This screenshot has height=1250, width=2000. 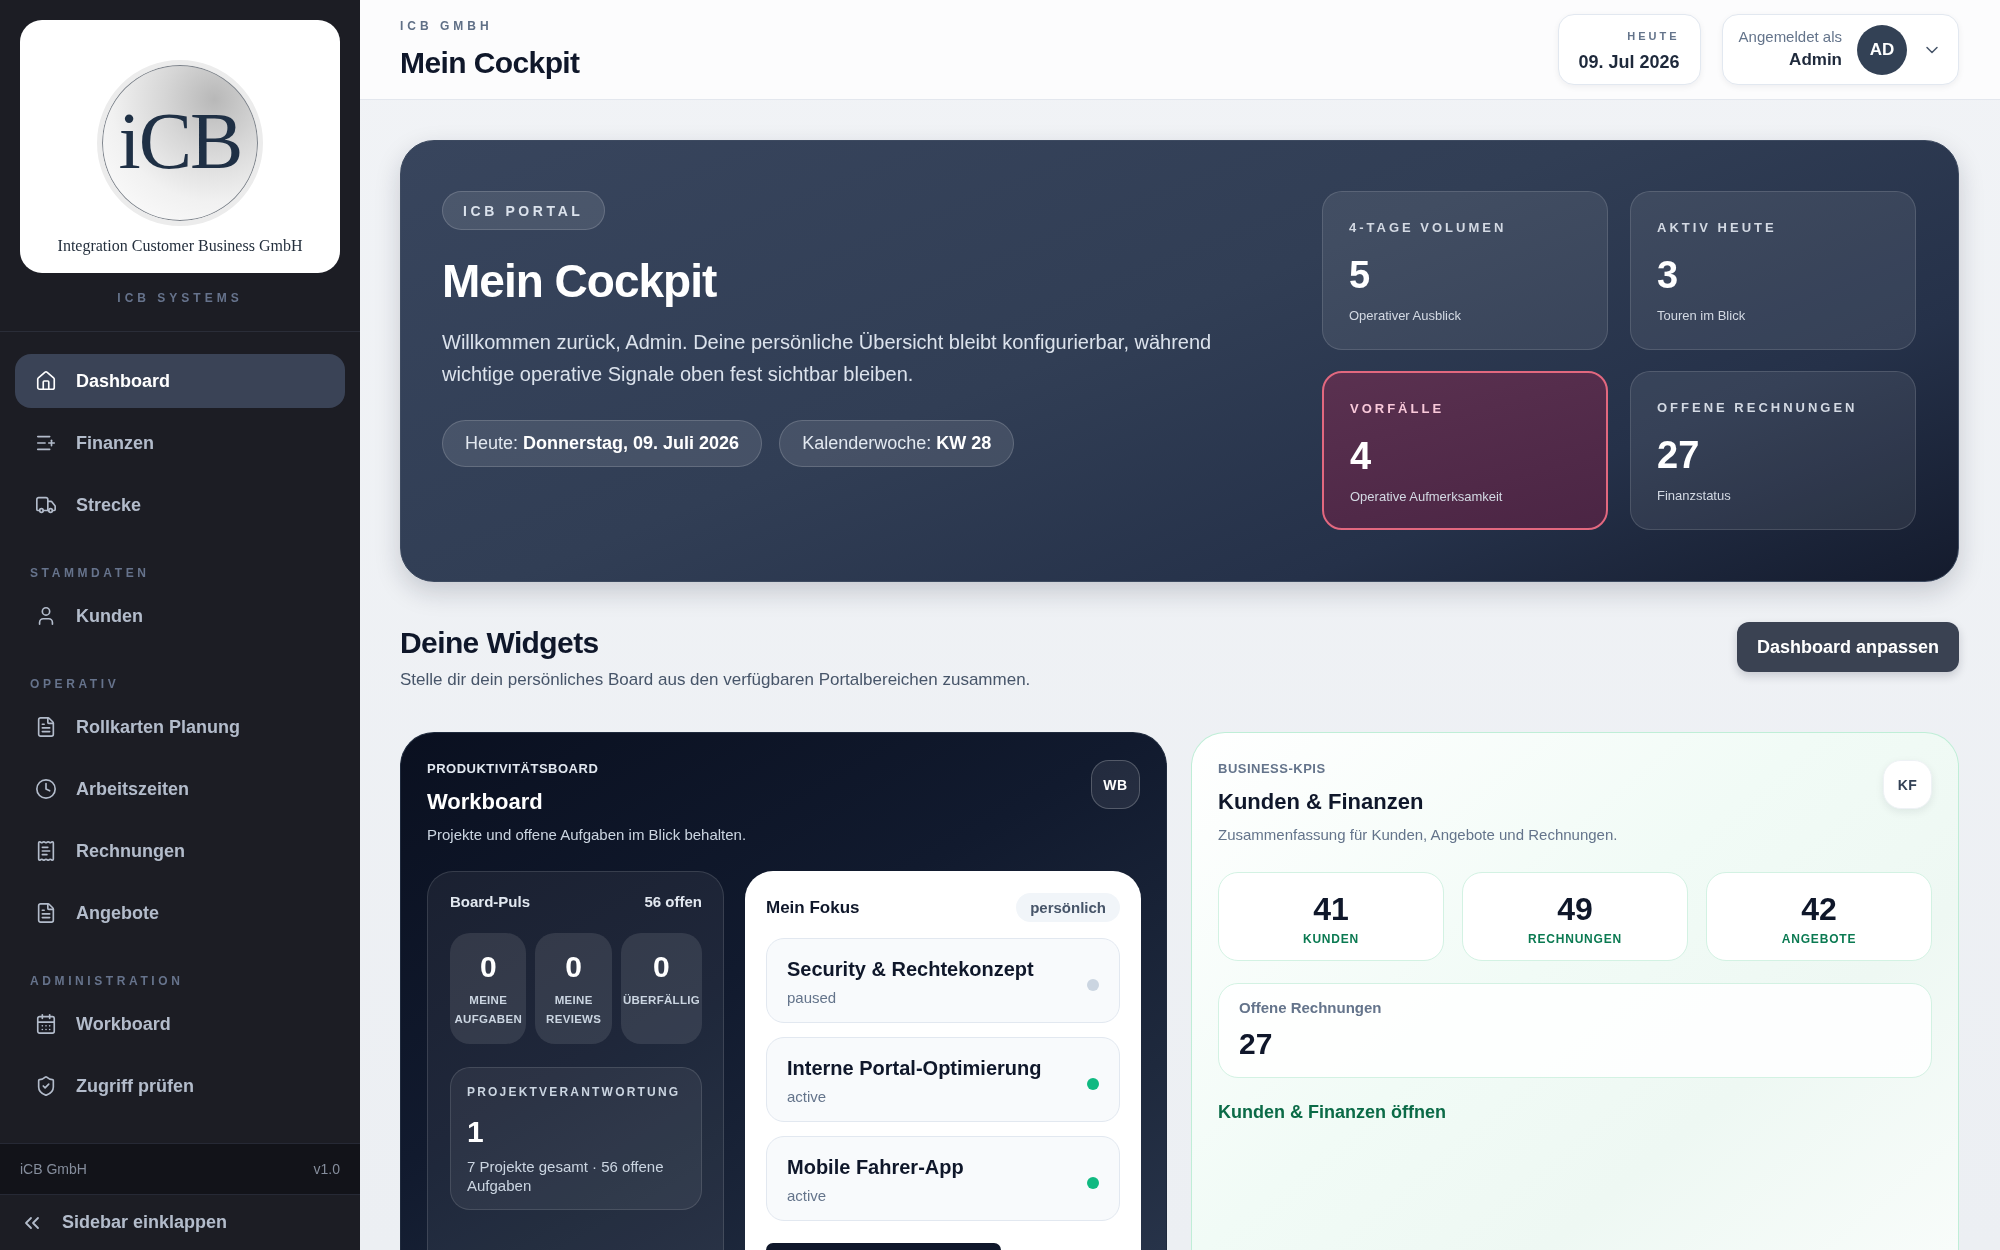 I want to click on kpi-value: 41, so click(x=1331, y=909).